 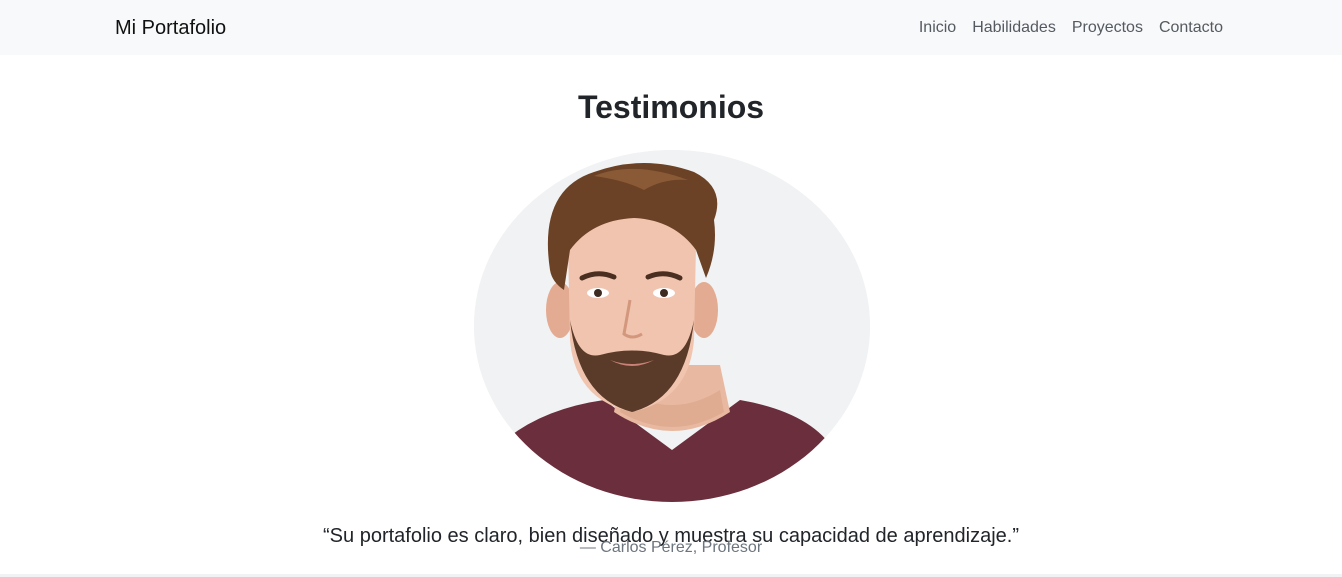 I want to click on nav-link-contacto: Contacto, so click(x=1191, y=28).